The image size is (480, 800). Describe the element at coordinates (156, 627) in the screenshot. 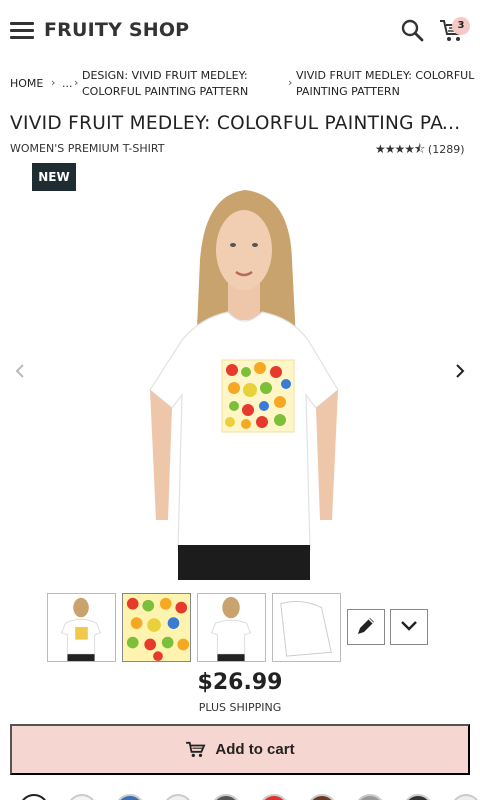

I see `thumbnail-design` at that location.